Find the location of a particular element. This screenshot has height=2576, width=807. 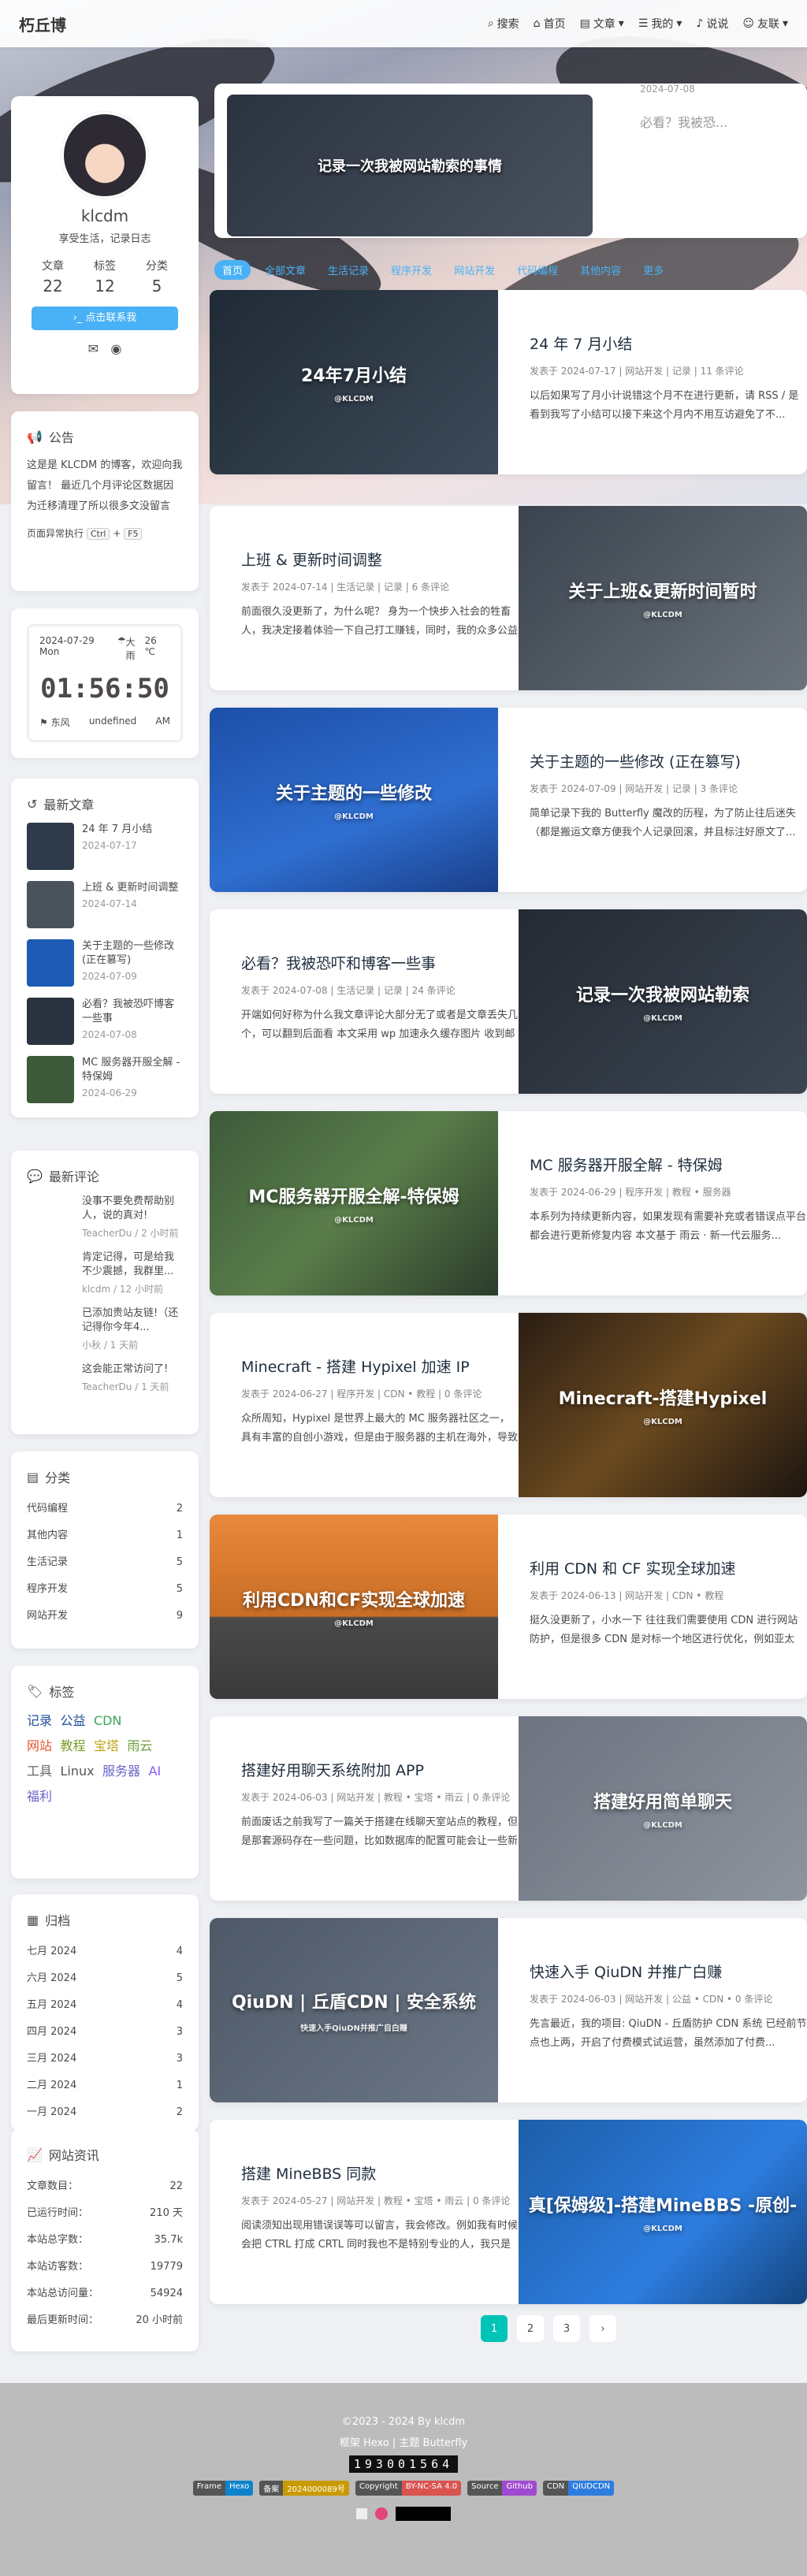

comment-item: 这会能正常访问了! TeacherDu / 1 天前 is located at coordinates (105, 1377).